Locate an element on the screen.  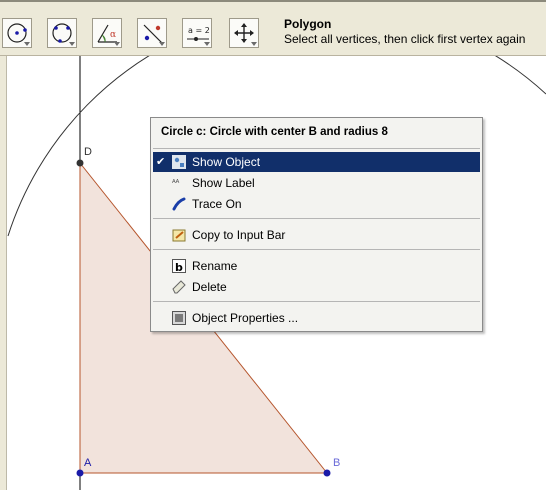
point-d-label: D is located at coordinates (88, 152).